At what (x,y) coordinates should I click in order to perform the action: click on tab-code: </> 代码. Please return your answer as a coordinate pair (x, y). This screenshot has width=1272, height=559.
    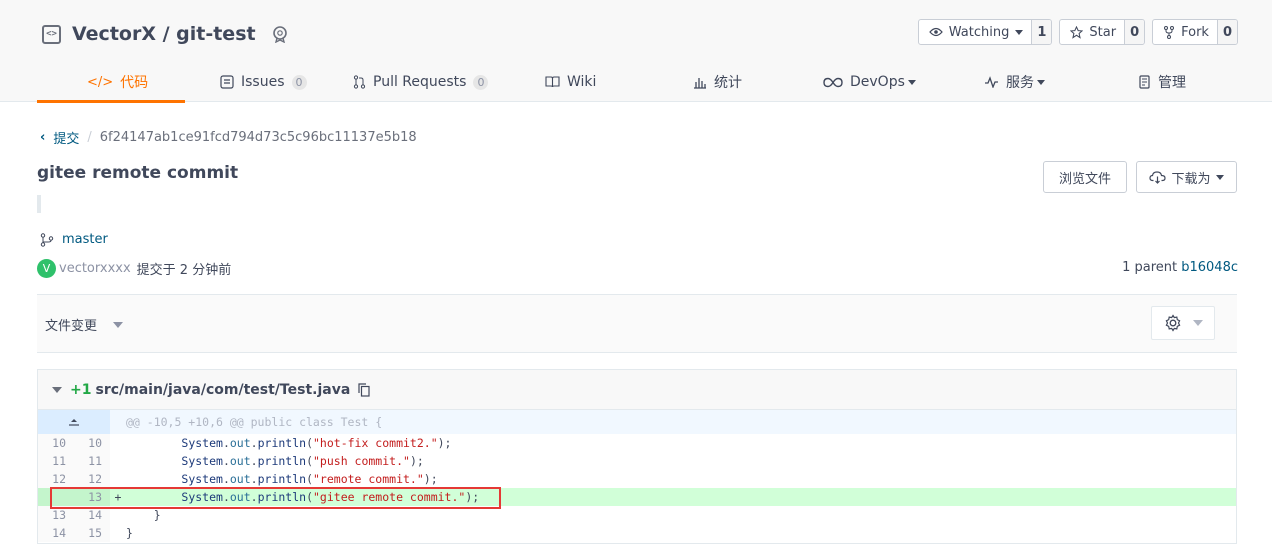
    Looking at the image, I should click on (117, 82).